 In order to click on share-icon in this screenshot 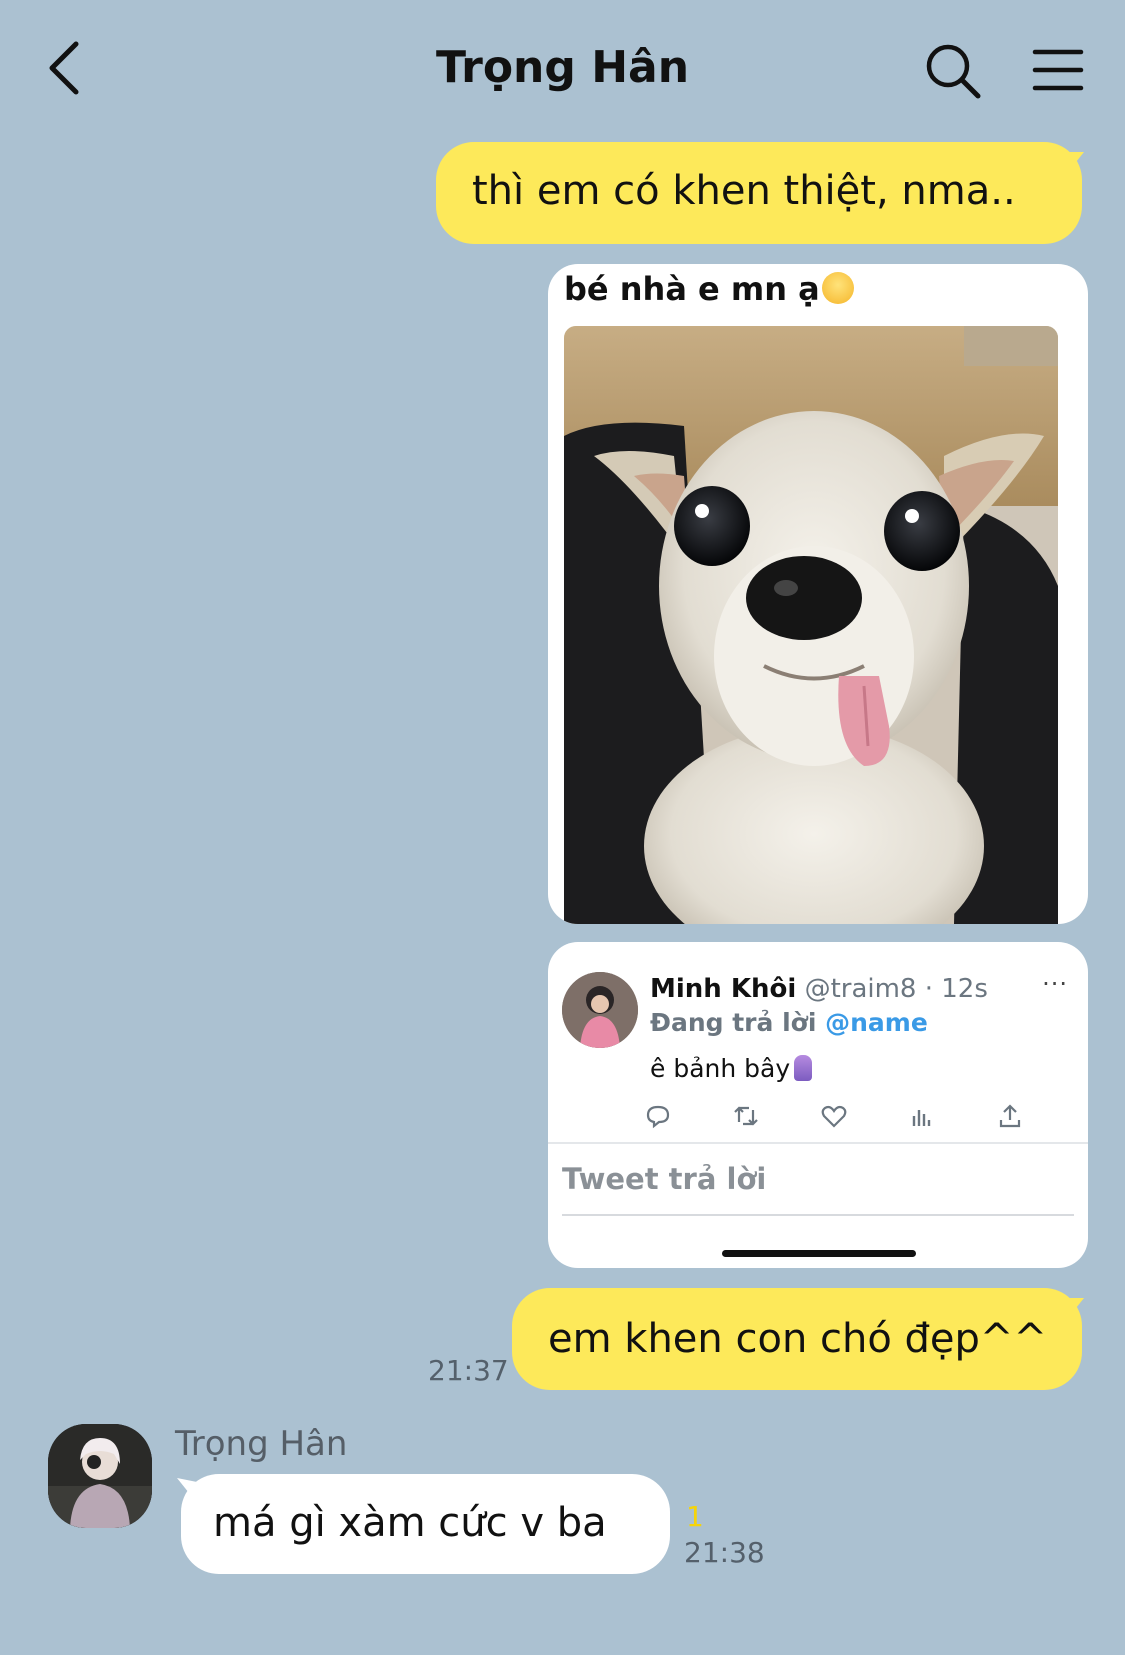, I will do `click(1010, 1116)`.